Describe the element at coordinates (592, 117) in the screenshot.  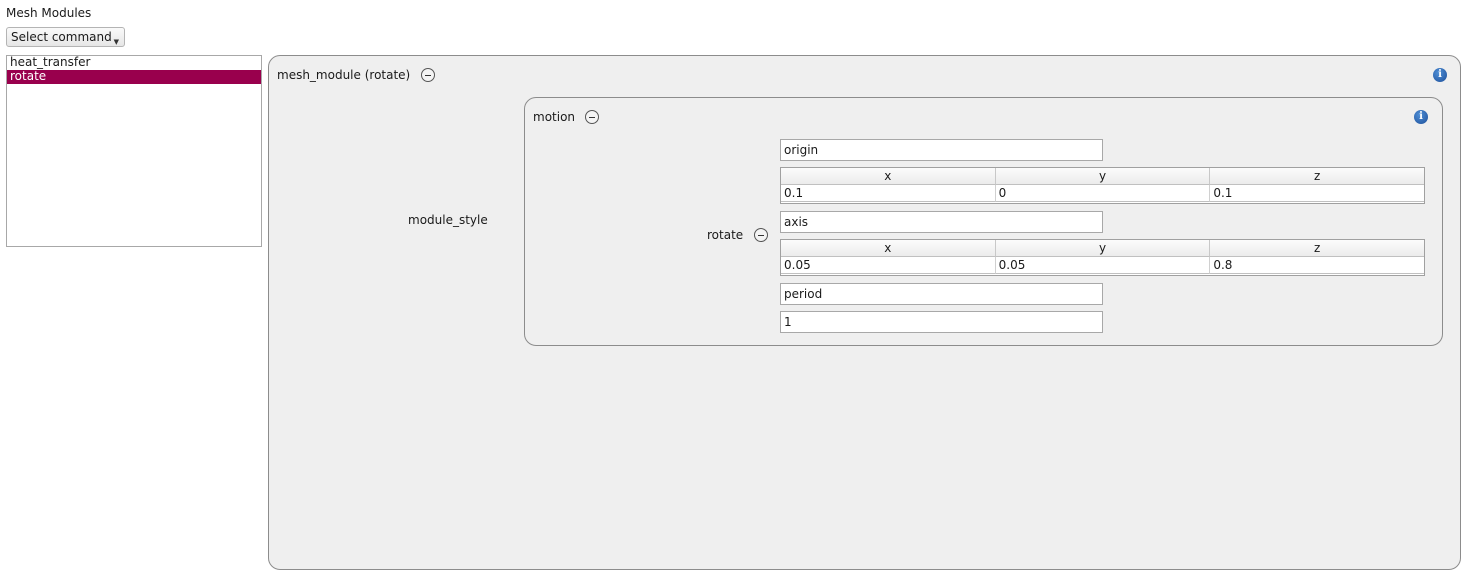
I see `collapse-motion-icon` at that location.